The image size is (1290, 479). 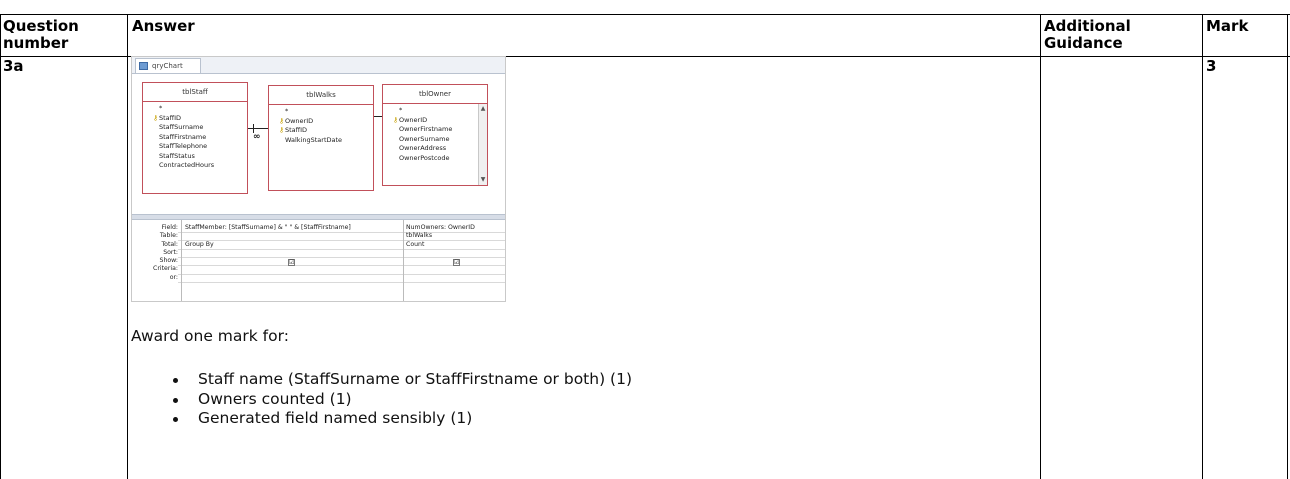 I want to click on field-list: * ⚷OwnerID ⚷StaffID WalkingStartDate, so click(x=310, y=126).